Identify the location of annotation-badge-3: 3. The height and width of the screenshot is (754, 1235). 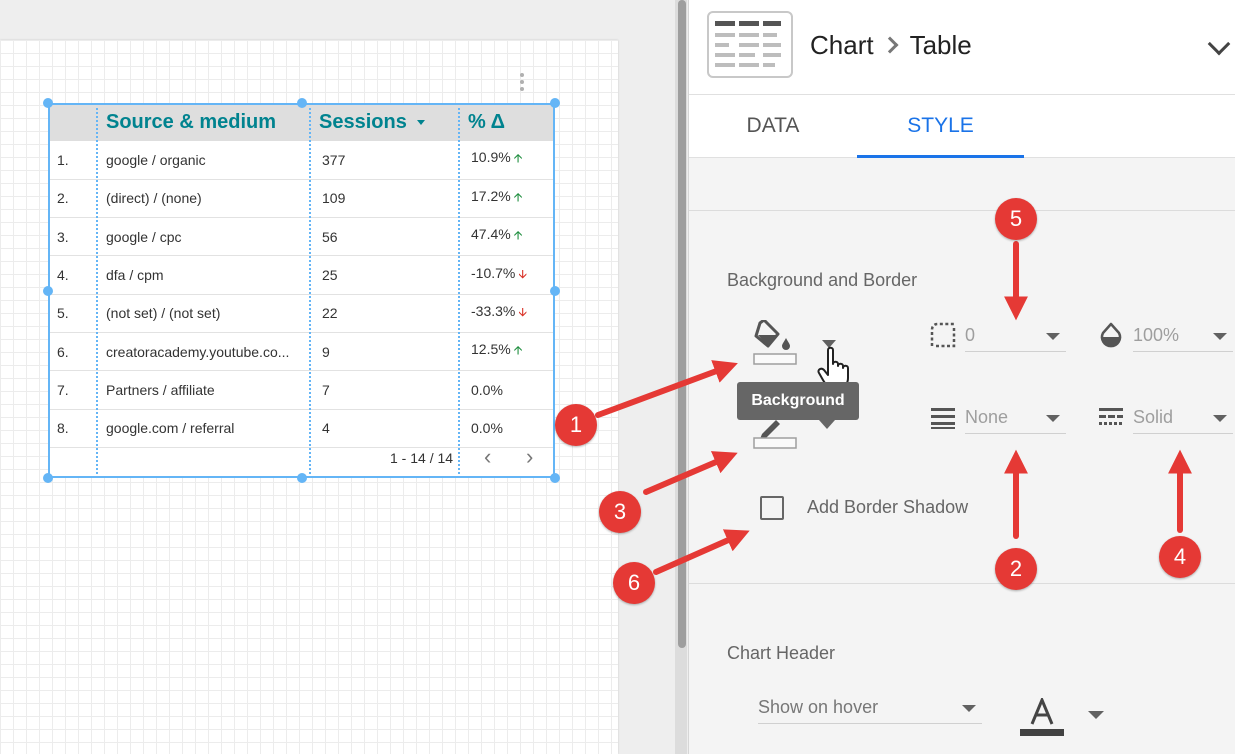
(620, 512).